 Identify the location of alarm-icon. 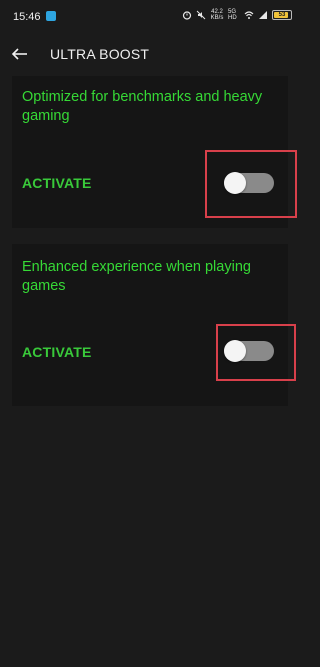
(187, 15).